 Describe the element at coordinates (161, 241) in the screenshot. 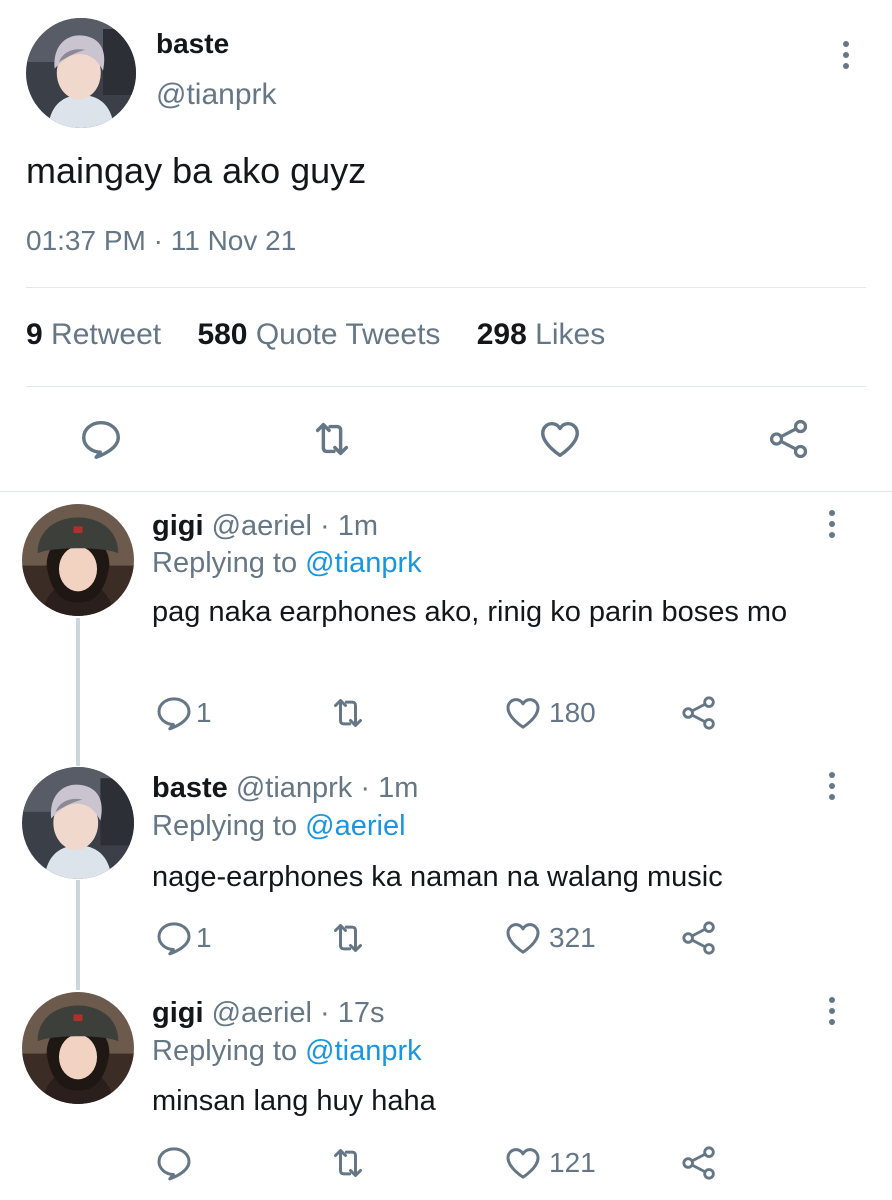

I see `tweet-timestamp: 01:37 PM · 11 Nov 21` at that location.